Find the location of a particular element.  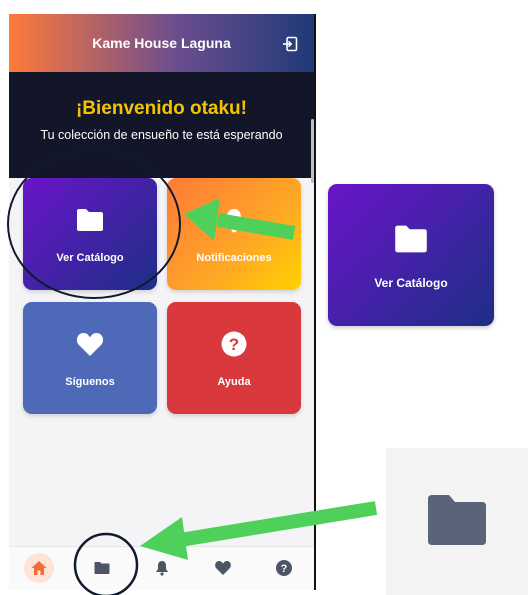

help-card-label: Ayuda is located at coordinates (234, 382).